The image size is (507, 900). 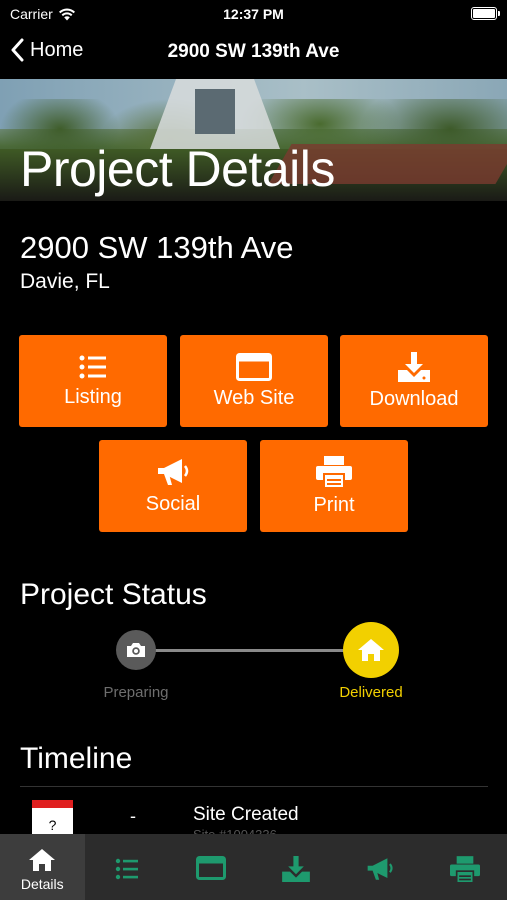 I want to click on battery-level, so click(x=484, y=13).